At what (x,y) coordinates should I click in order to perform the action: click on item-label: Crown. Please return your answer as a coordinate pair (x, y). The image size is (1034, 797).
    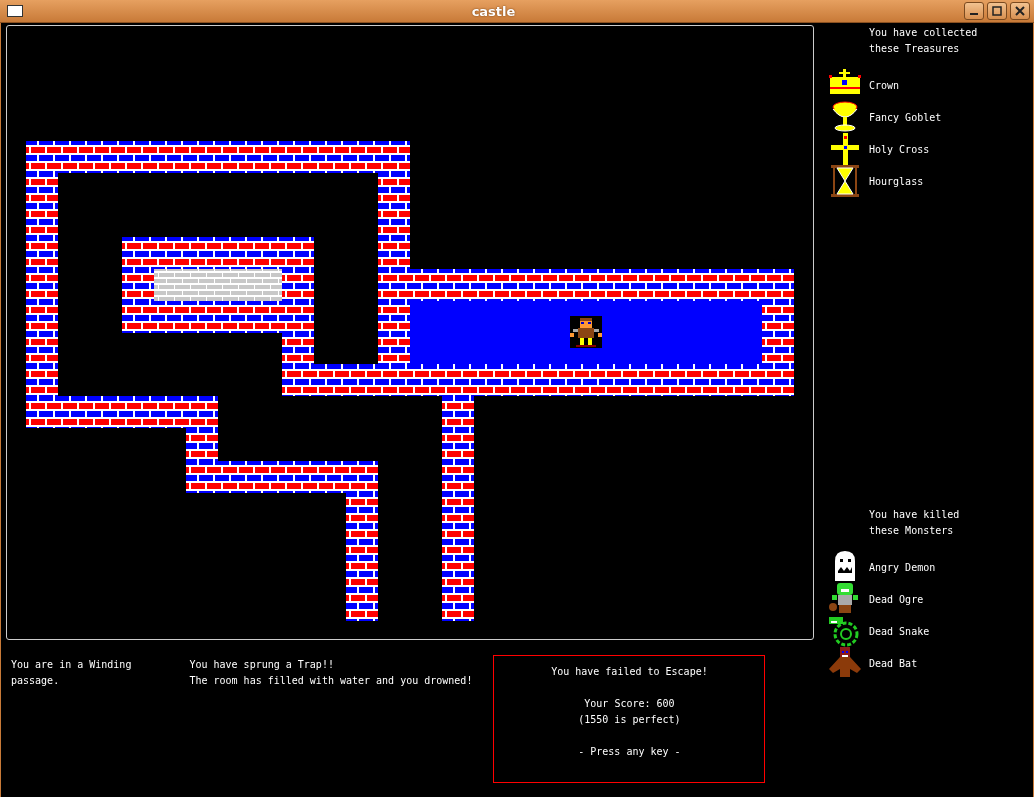
    Looking at the image, I should click on (884, 85).